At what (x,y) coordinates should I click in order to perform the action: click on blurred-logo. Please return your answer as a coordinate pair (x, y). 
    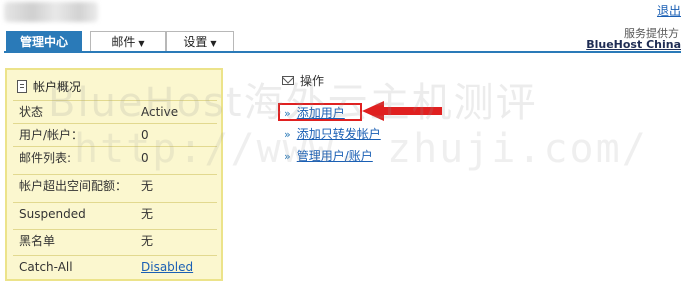
    Looking at the image, I should click on (51, 12).